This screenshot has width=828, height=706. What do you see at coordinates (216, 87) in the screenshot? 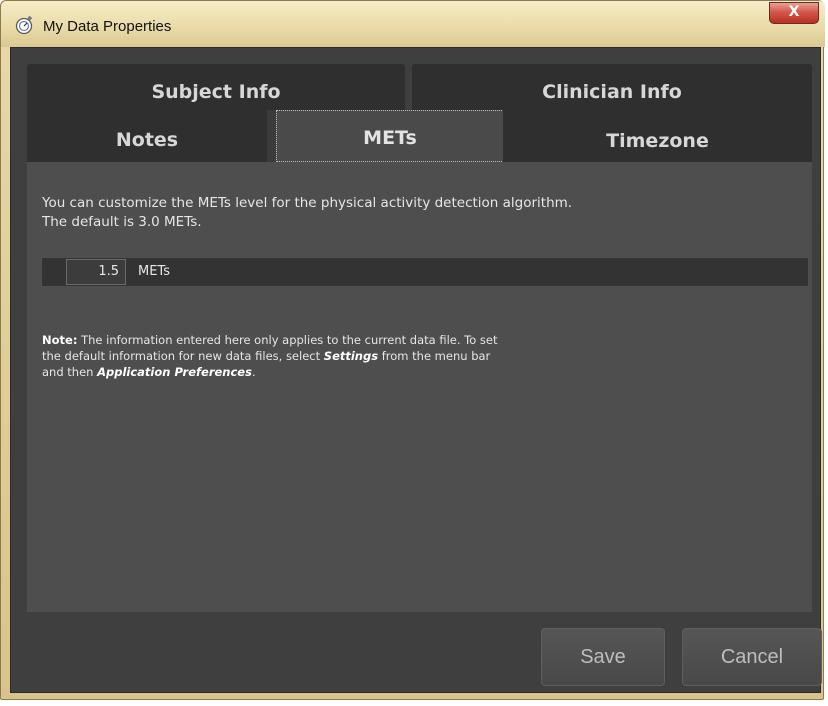
I see `tab-subject-info: Subject Info` at bounding box center [216, 87].